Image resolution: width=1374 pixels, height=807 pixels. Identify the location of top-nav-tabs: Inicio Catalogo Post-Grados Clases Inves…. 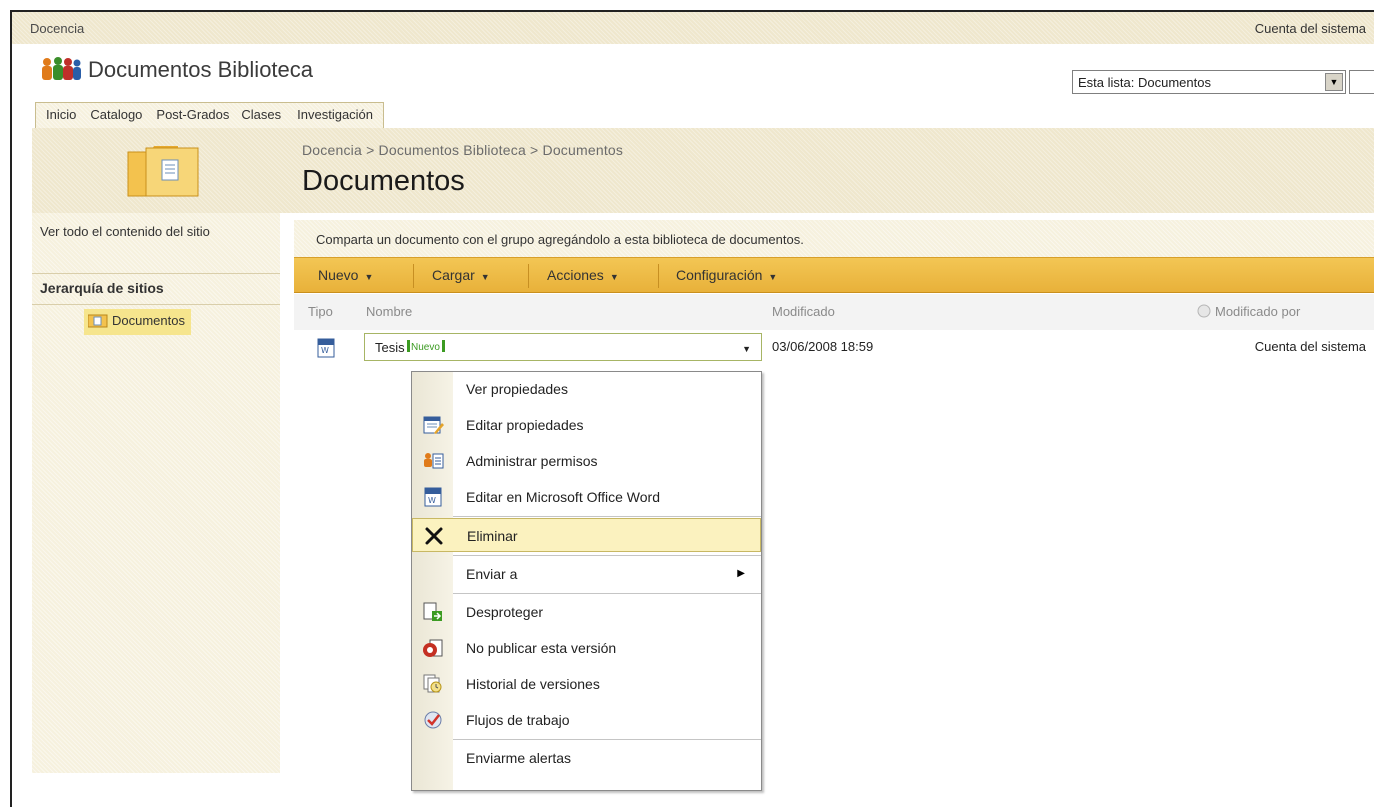
(210, 115).